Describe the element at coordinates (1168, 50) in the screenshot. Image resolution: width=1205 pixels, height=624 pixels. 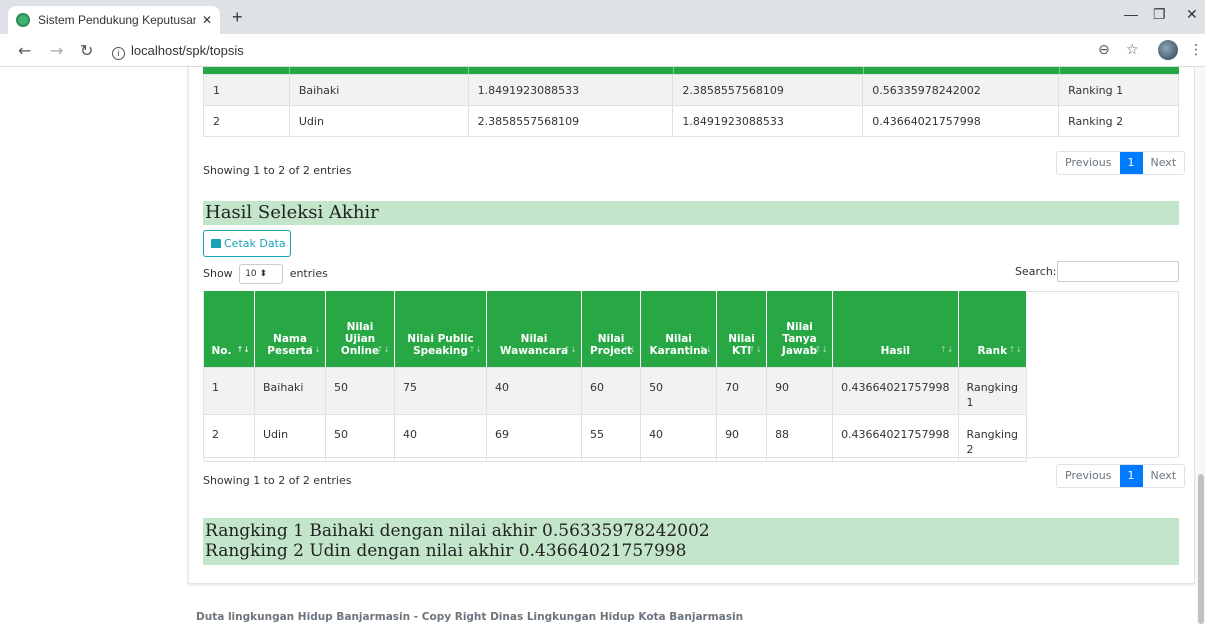
I see `profile-avatar` at that location.